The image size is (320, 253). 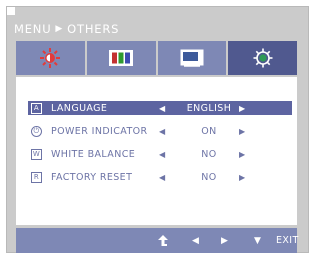 I want to click on tab-brightness, so click(x=50, y=58).